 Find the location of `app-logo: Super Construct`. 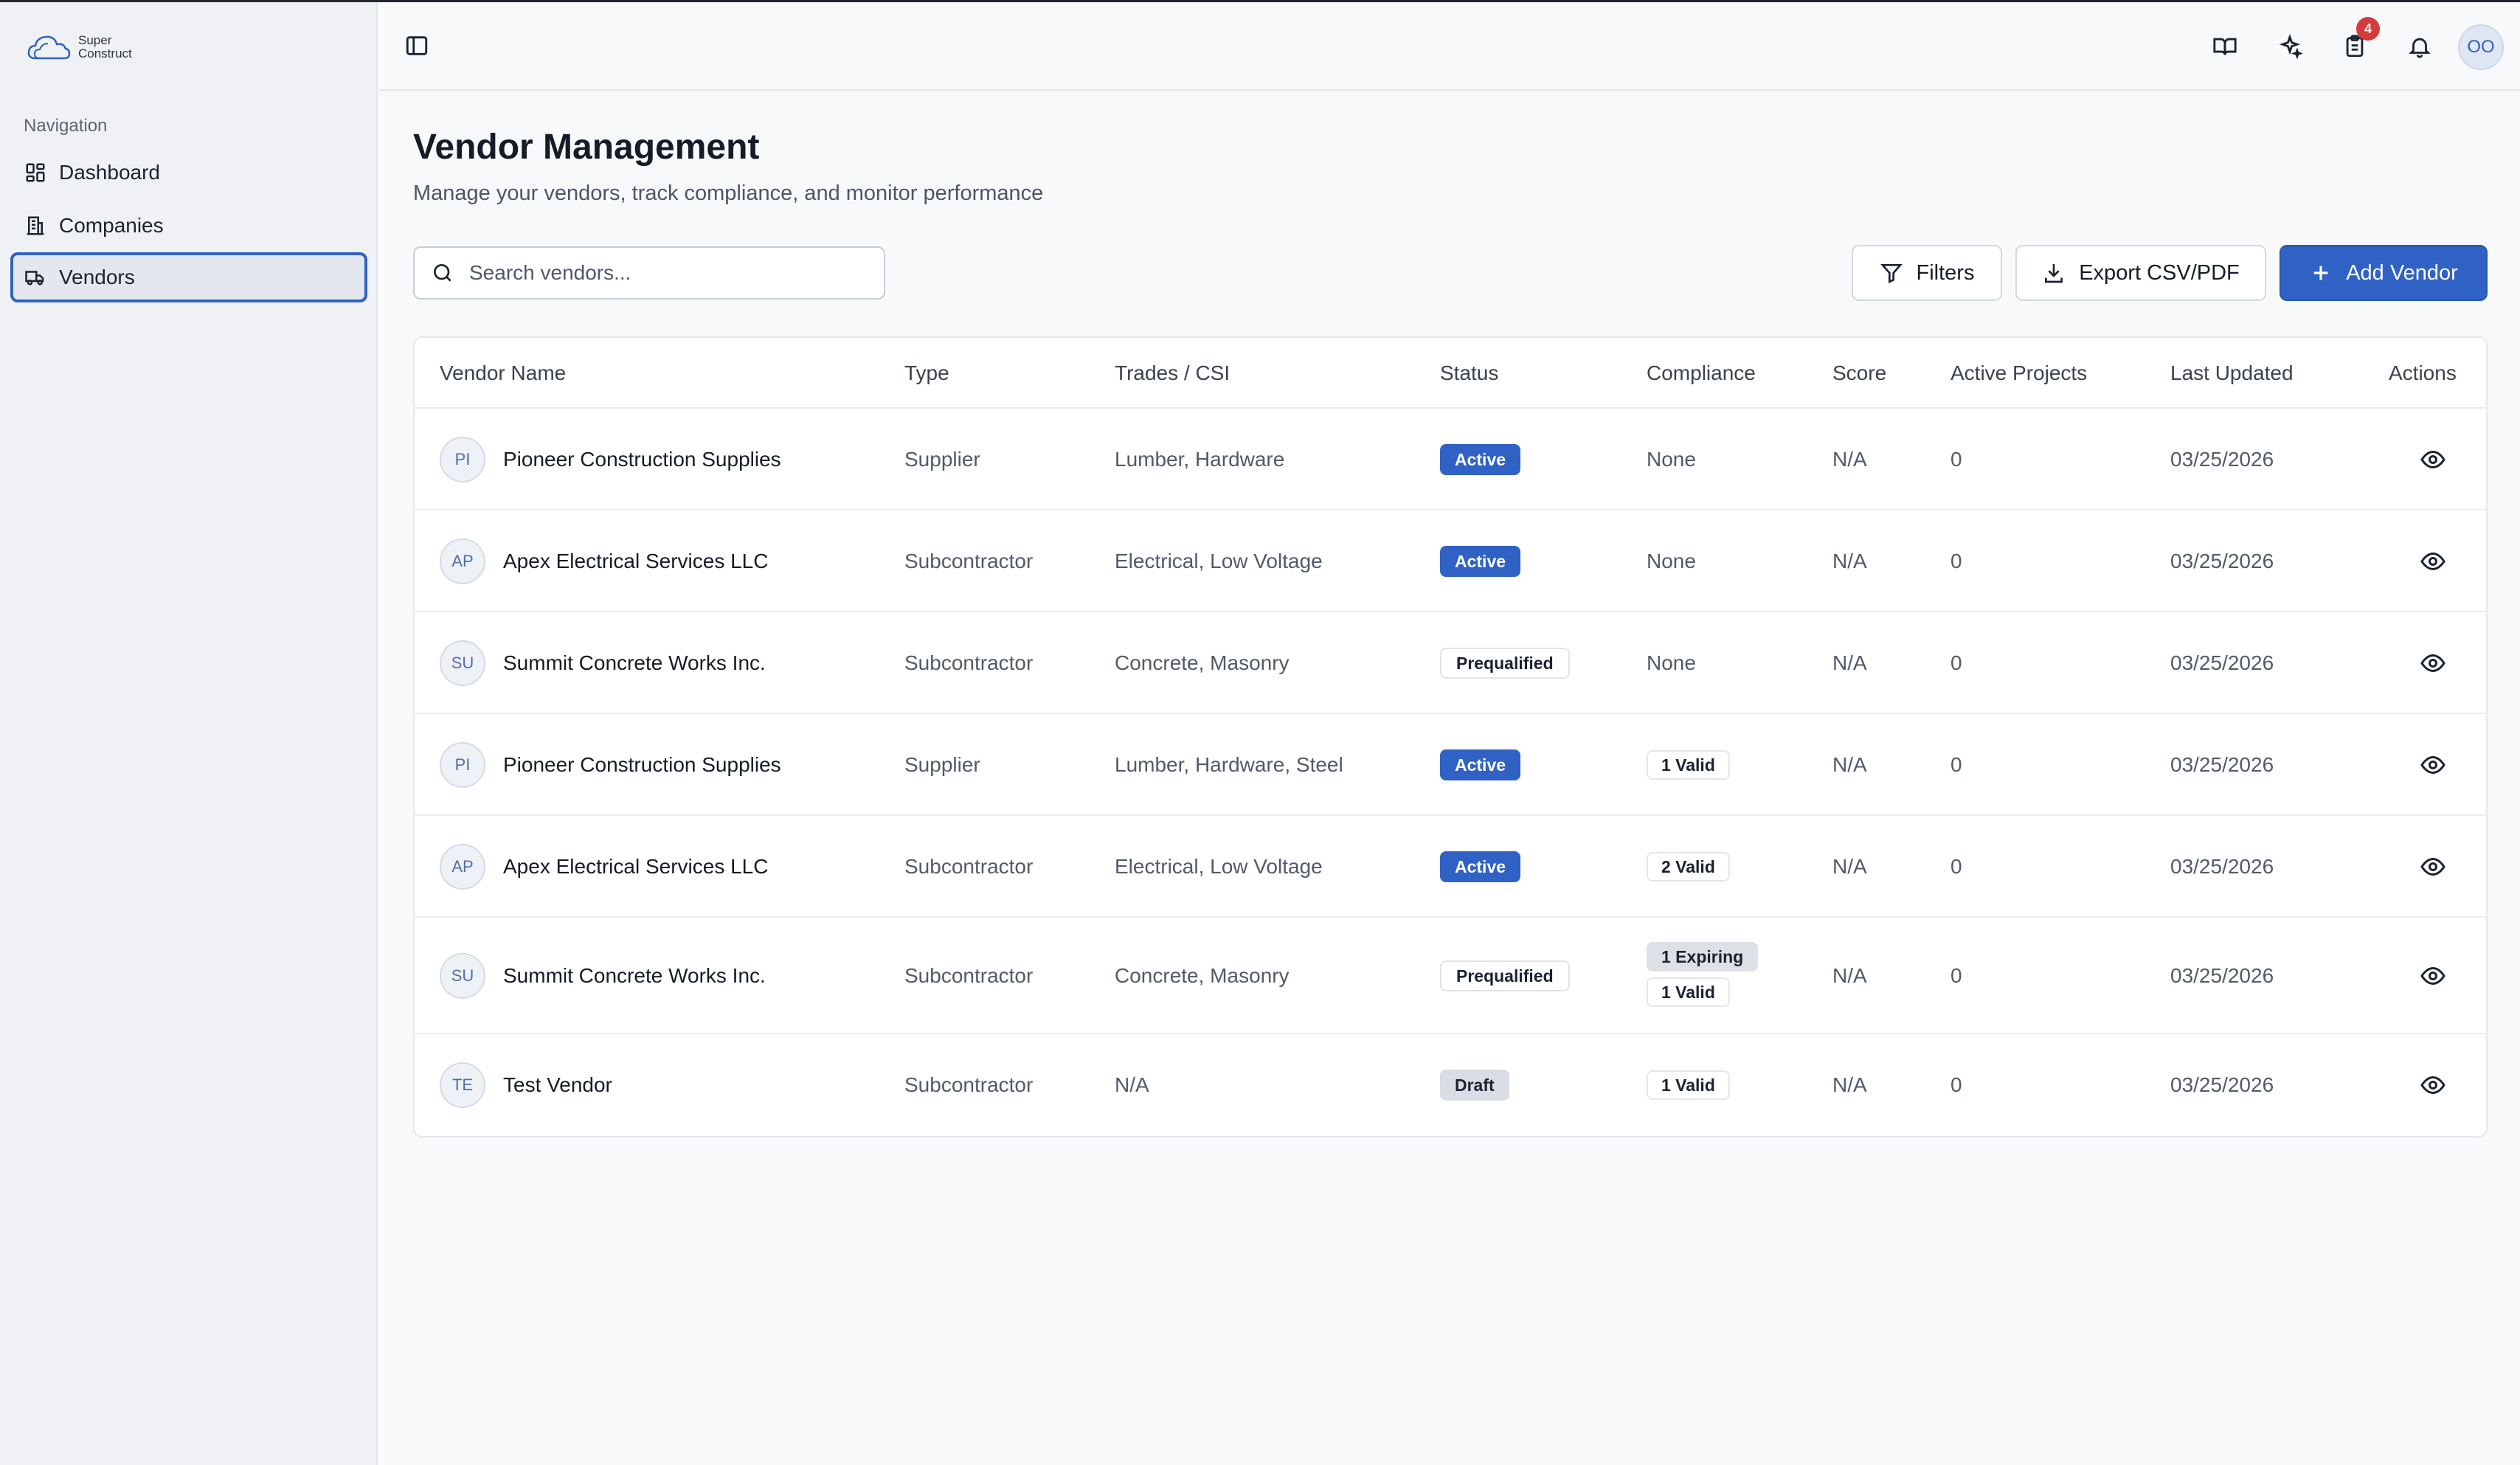

app-logo: Super Construct is located at coordinates (78, 47).